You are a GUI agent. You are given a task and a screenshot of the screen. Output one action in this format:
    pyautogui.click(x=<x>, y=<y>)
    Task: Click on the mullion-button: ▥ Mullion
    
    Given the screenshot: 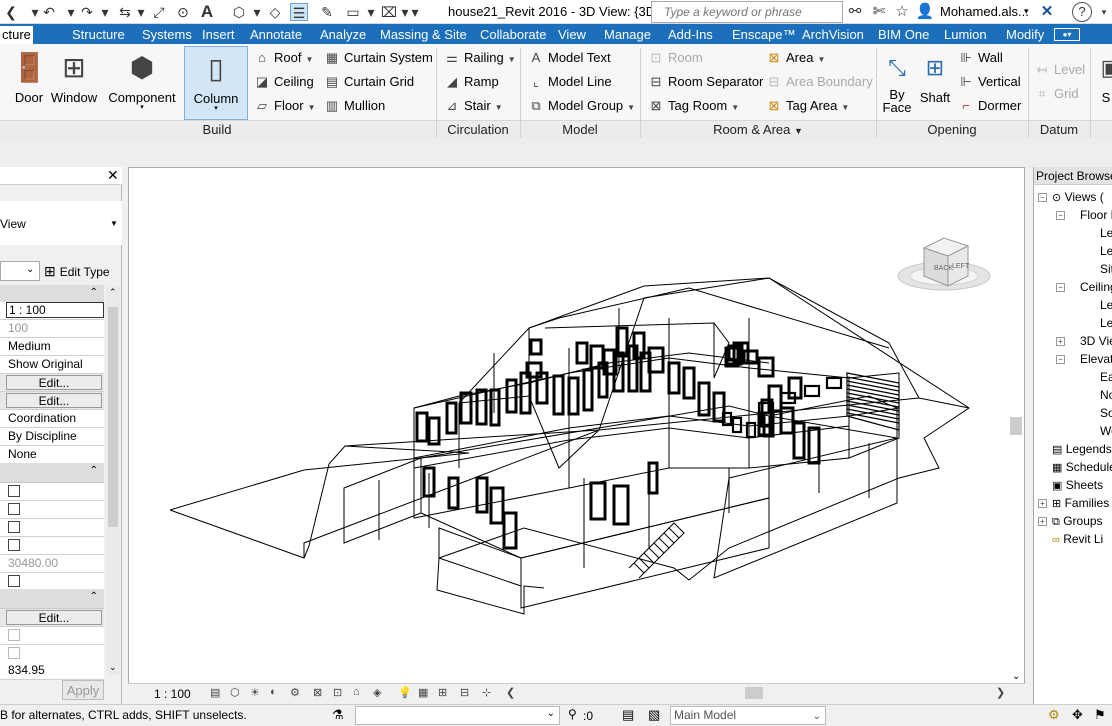 What is the action you would take?
    pyautogui.click(x=354, y=106)
    